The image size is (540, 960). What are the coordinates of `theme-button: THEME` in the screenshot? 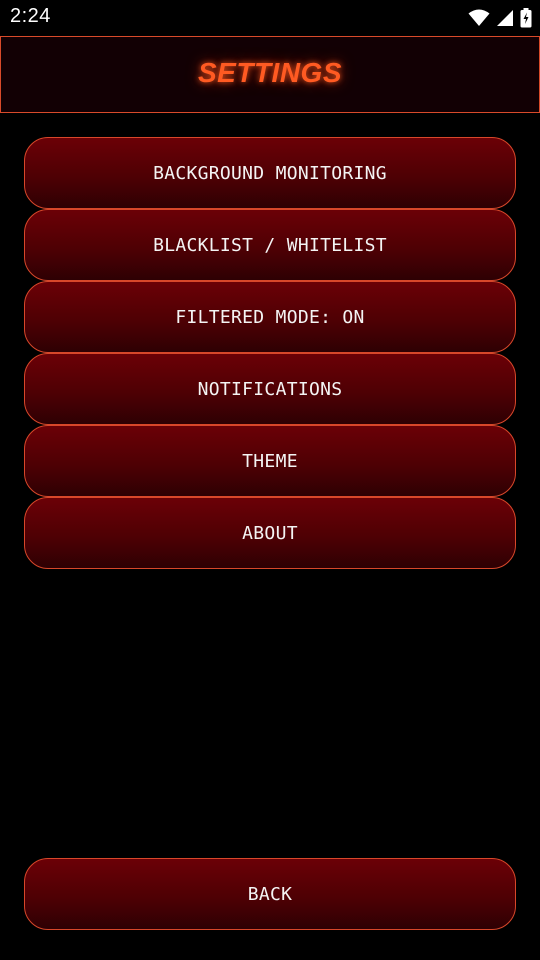 It's located at (270, 461).